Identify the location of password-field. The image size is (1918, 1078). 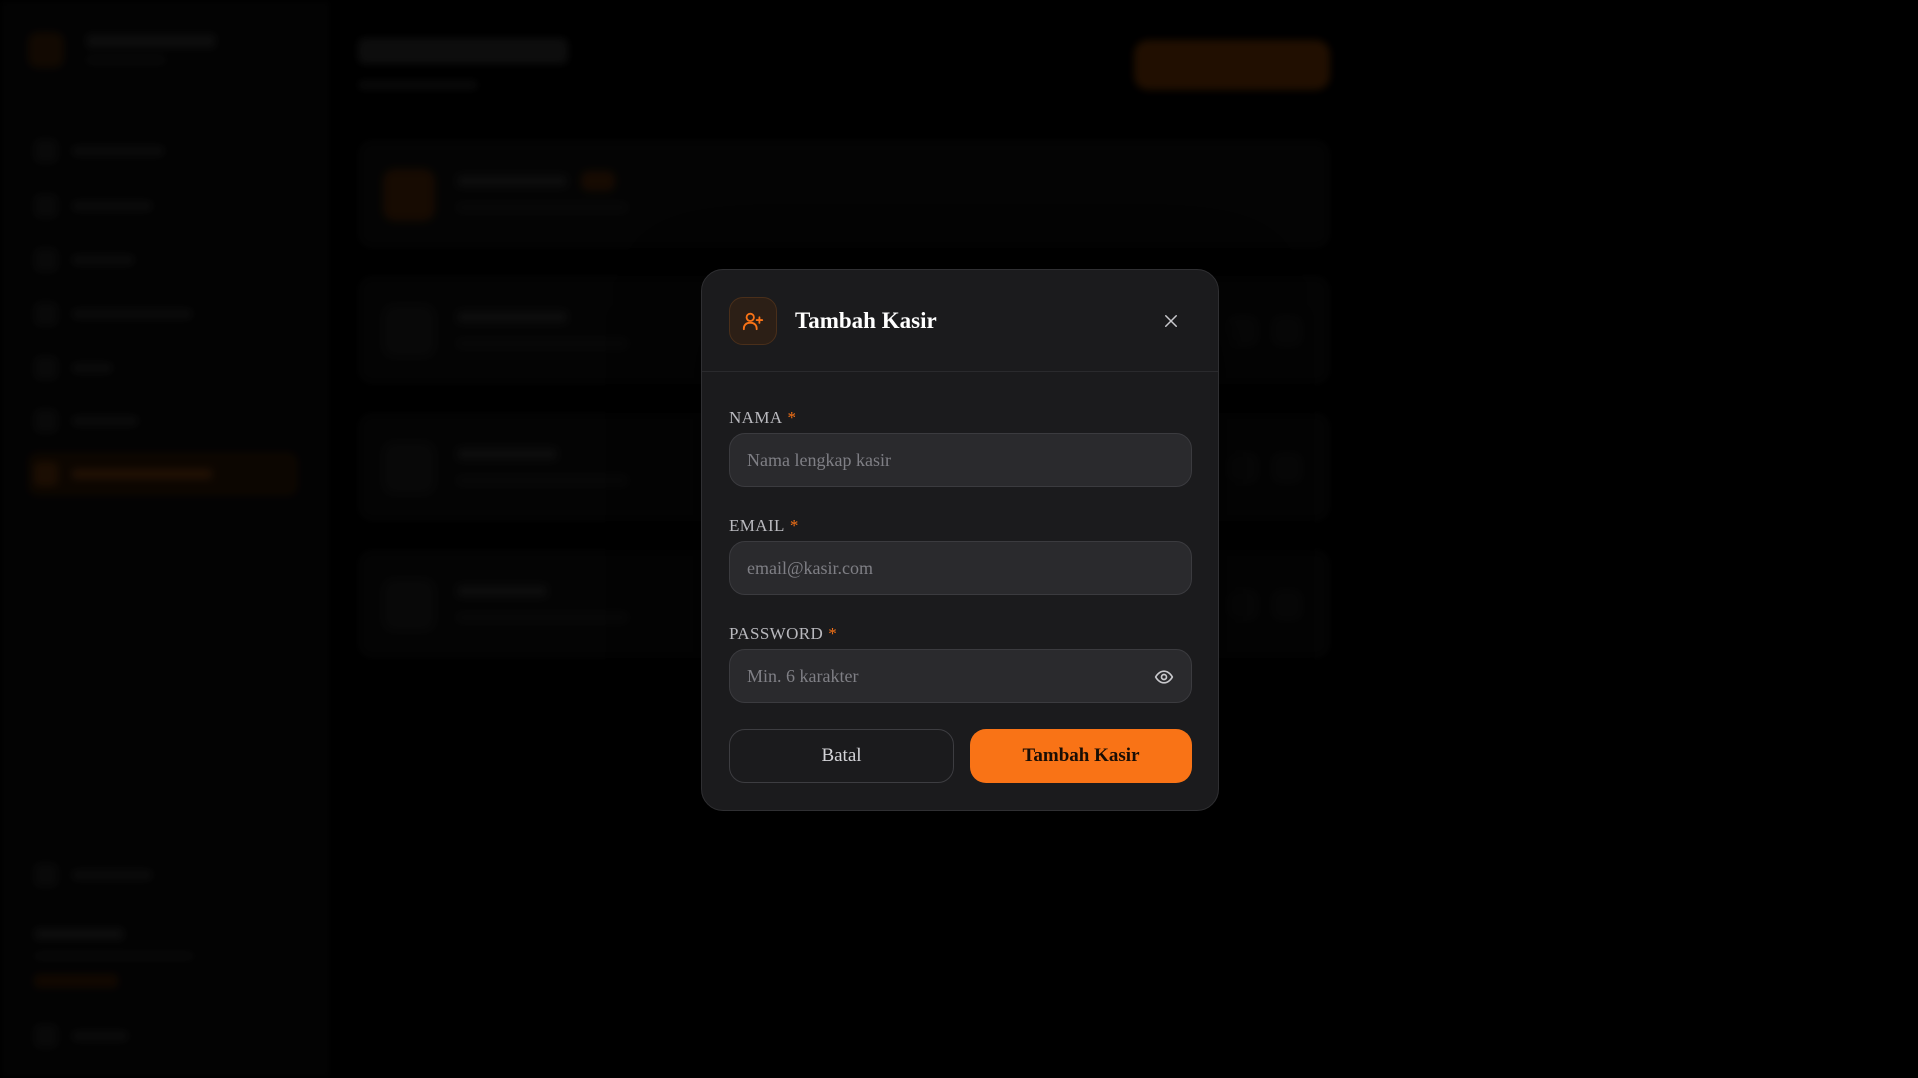
(960, 676).